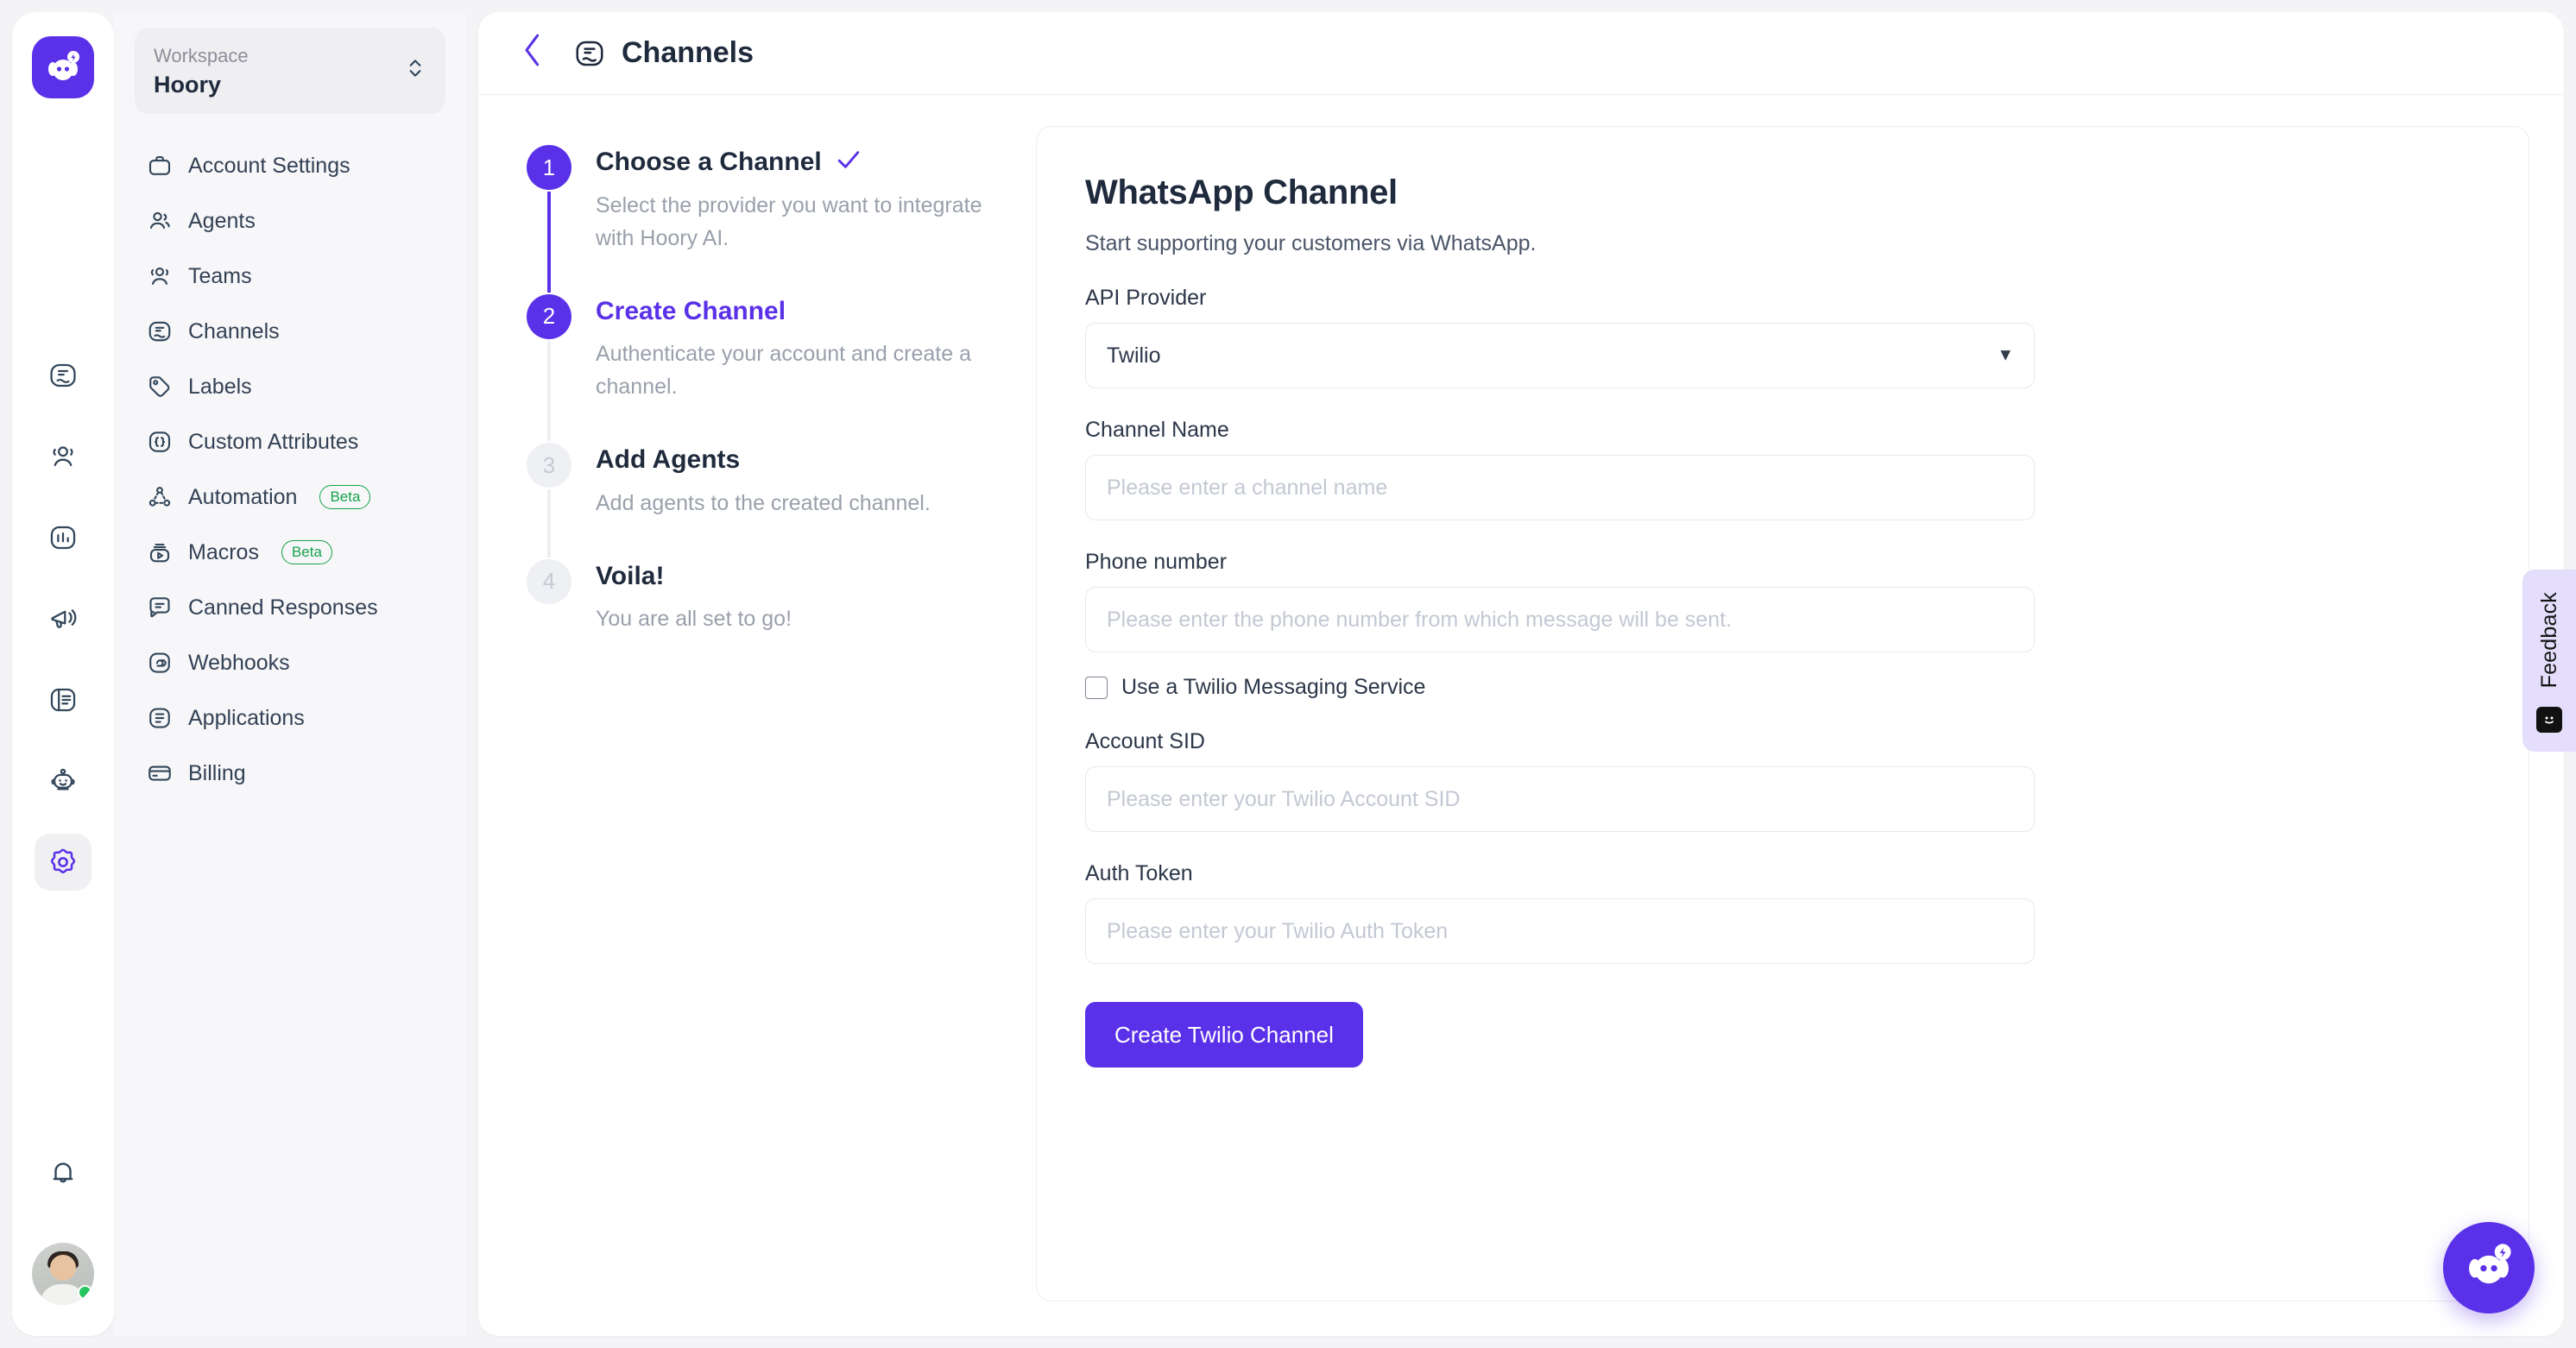 This screenshot has width=2576, height=1348. I want to click on contacts-icon, so click(63, 457).